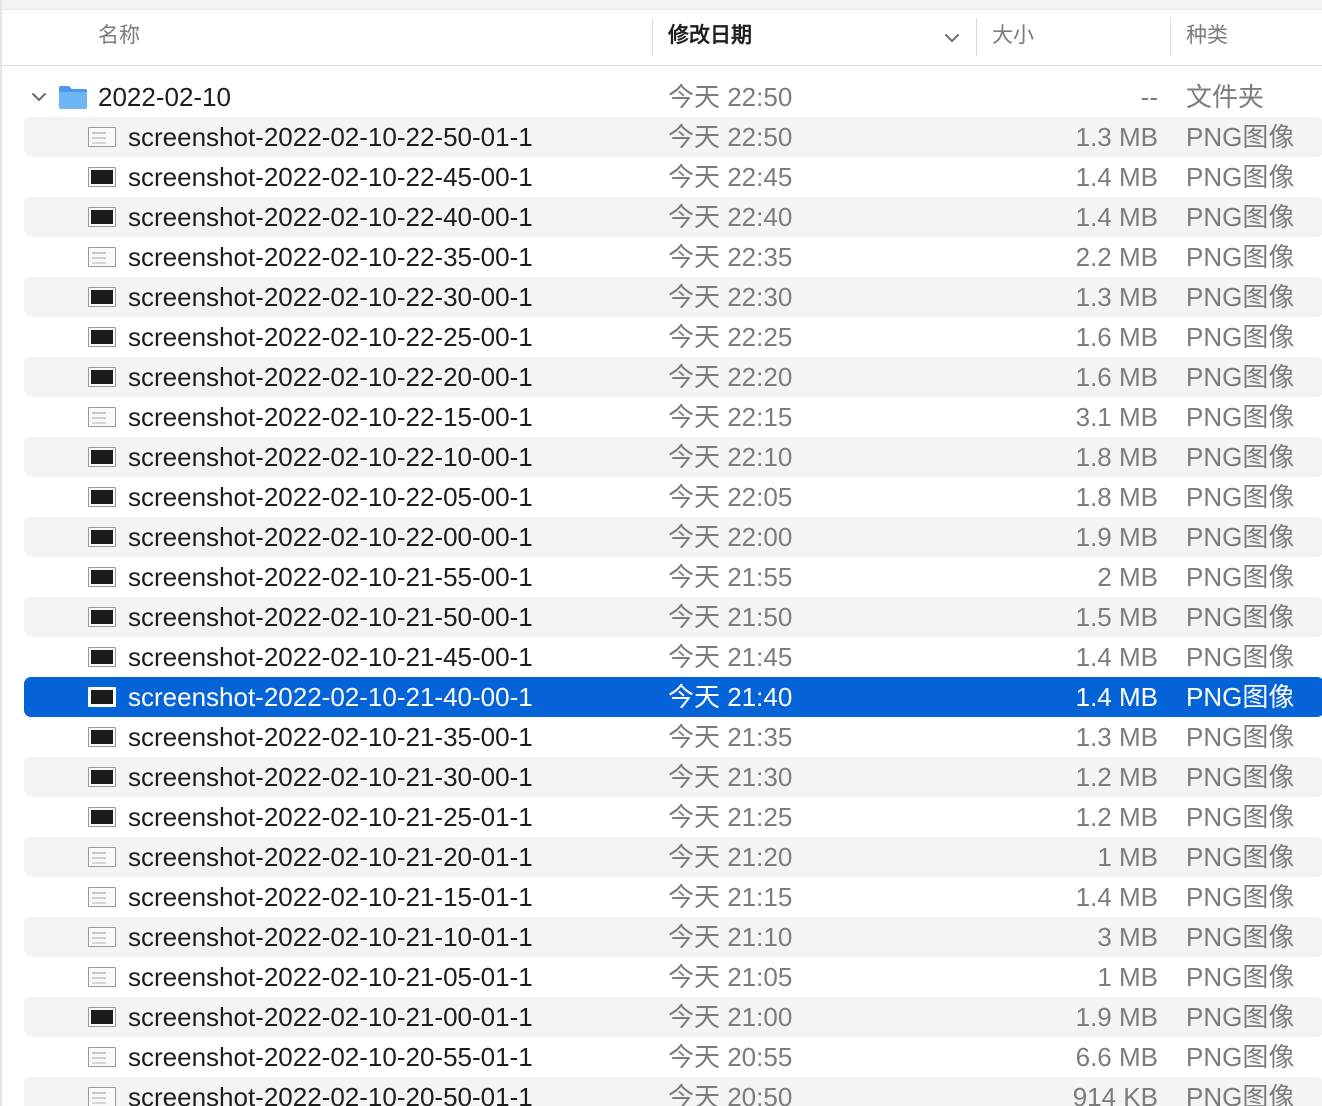  What do you see at coordinates (1207, 38) in the screenshot?
I see `column-header-kind: 种类` at bounding box center [1207, 38].